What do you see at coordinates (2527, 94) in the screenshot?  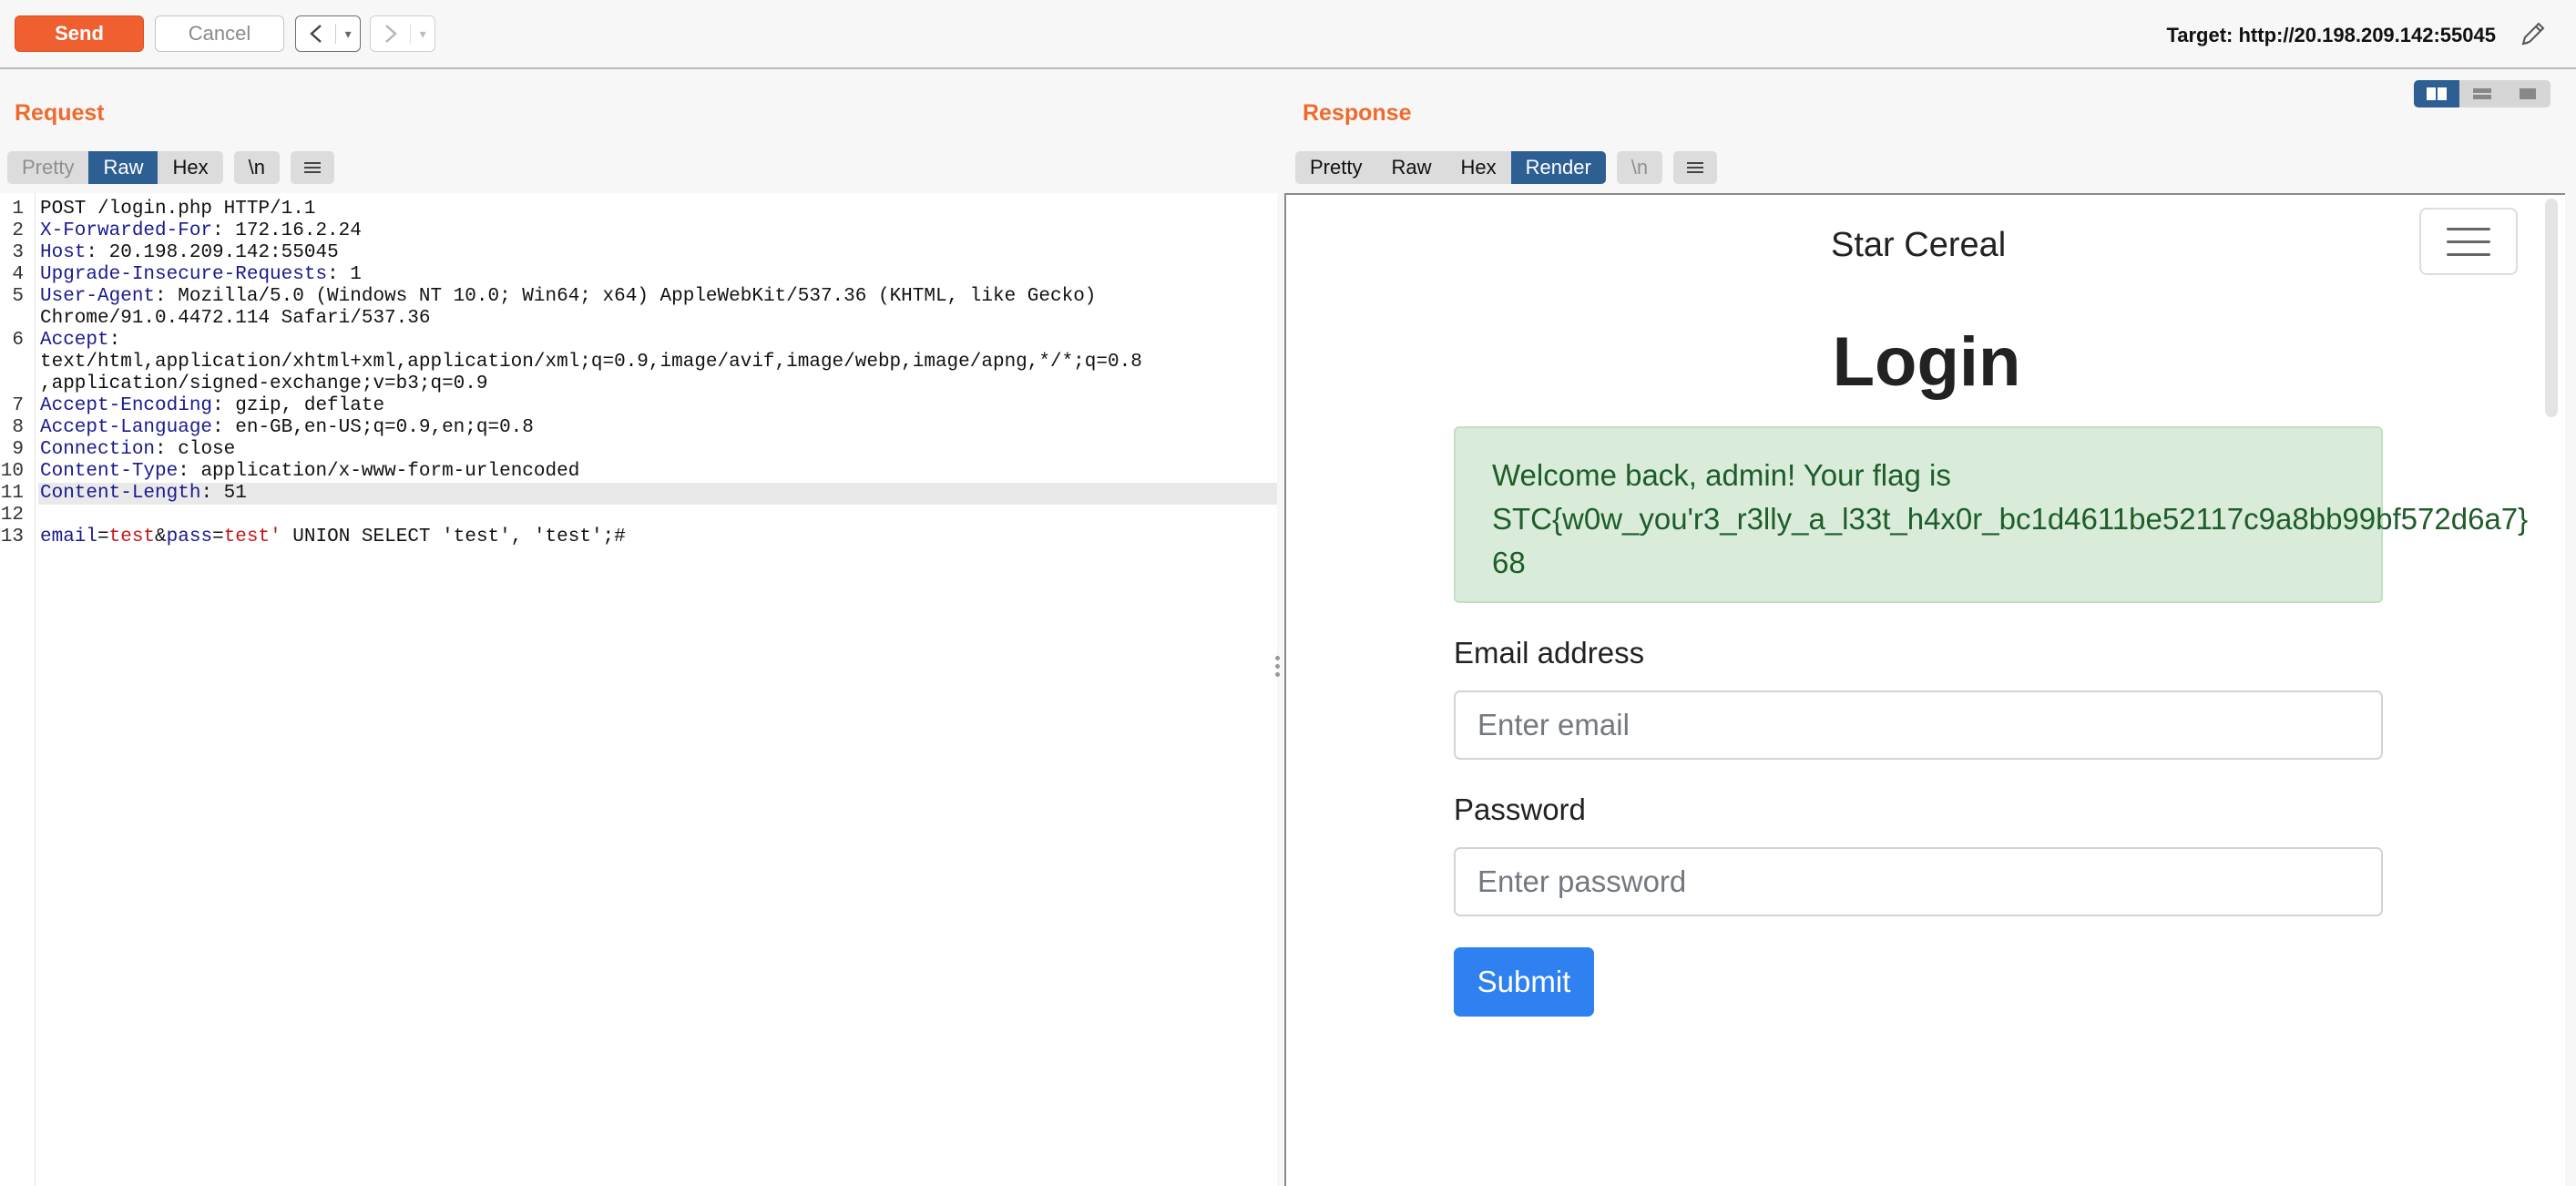 I see `single-view-icon` at bounding box center [2527, 94].